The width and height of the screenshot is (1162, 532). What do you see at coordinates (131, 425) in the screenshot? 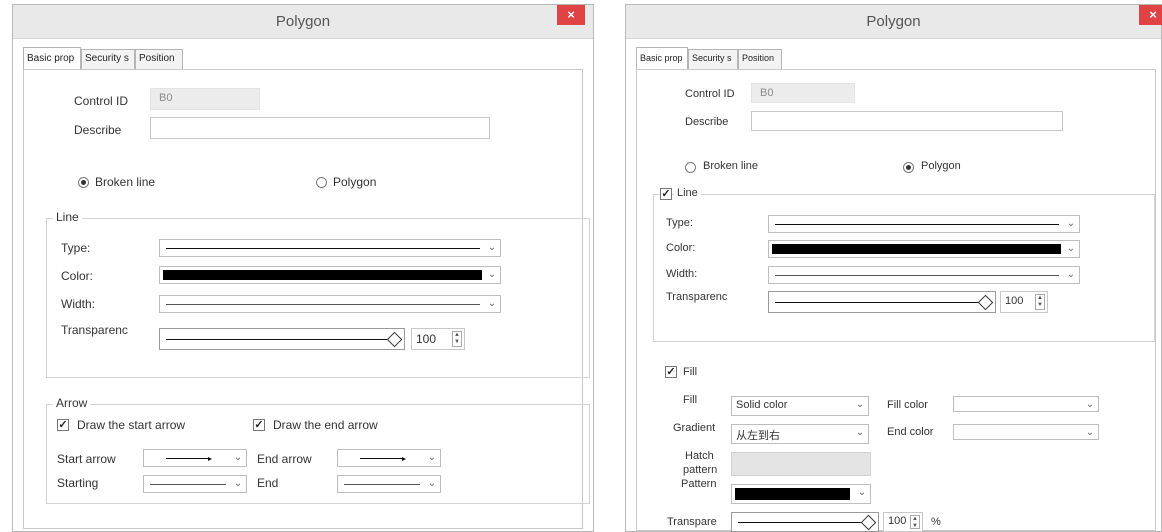
I see `draw-start-arrow-label: Draw the start arrow` at bounding box center [131, 425].